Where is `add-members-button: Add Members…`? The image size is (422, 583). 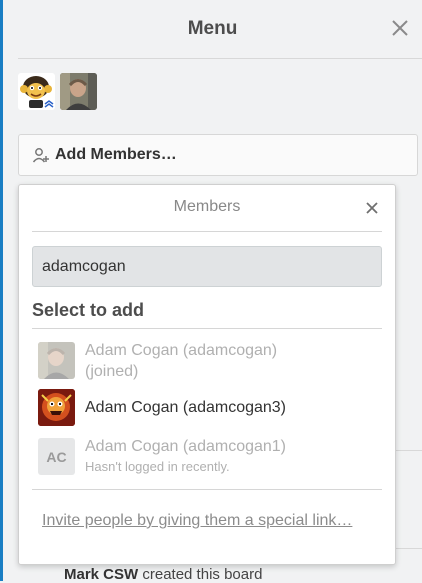 add-members-button: Add Members… is located at coordinates (218, 155).